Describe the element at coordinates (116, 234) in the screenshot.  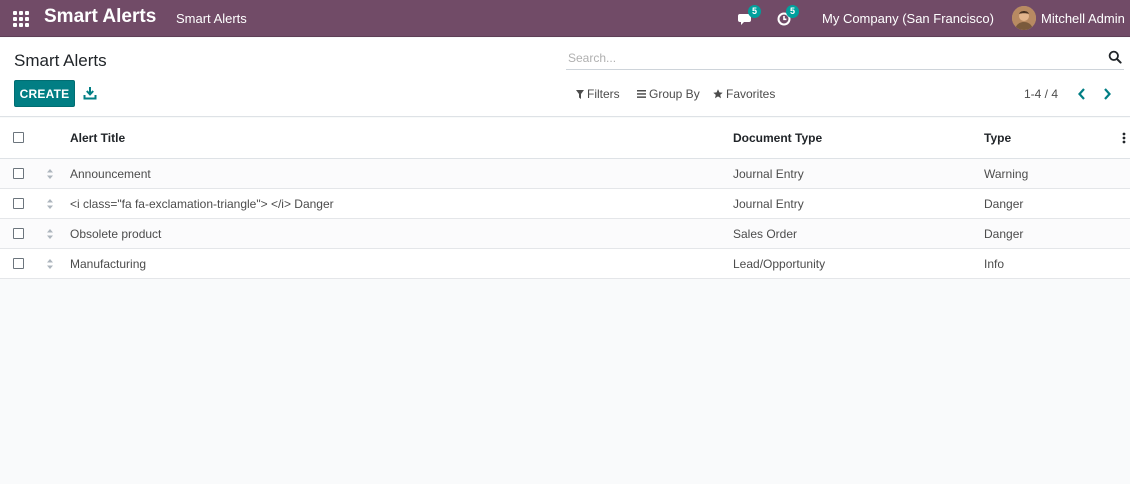
I see `cell-alert-title: Obsolete product` at that location.